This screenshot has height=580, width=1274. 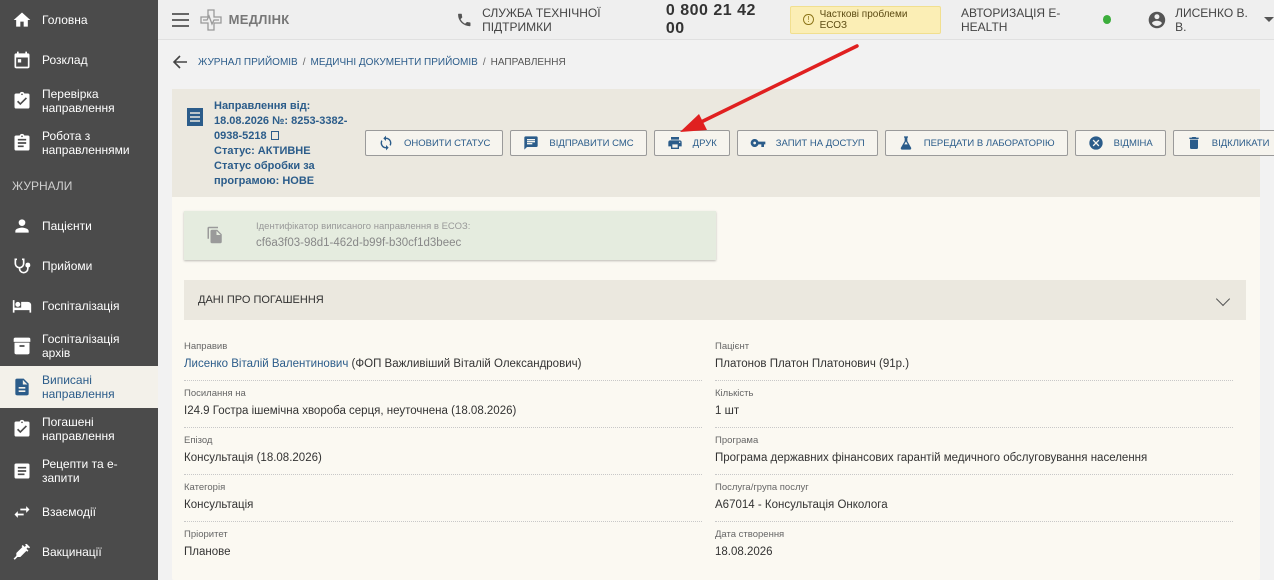 What do you see at coordinates (541, 19) in the screenshot?
I see `support-label: СЛУЖБА ТЕХНІЧНОЇ ПІДТРИМКИ` at bounding box center [541, 19].